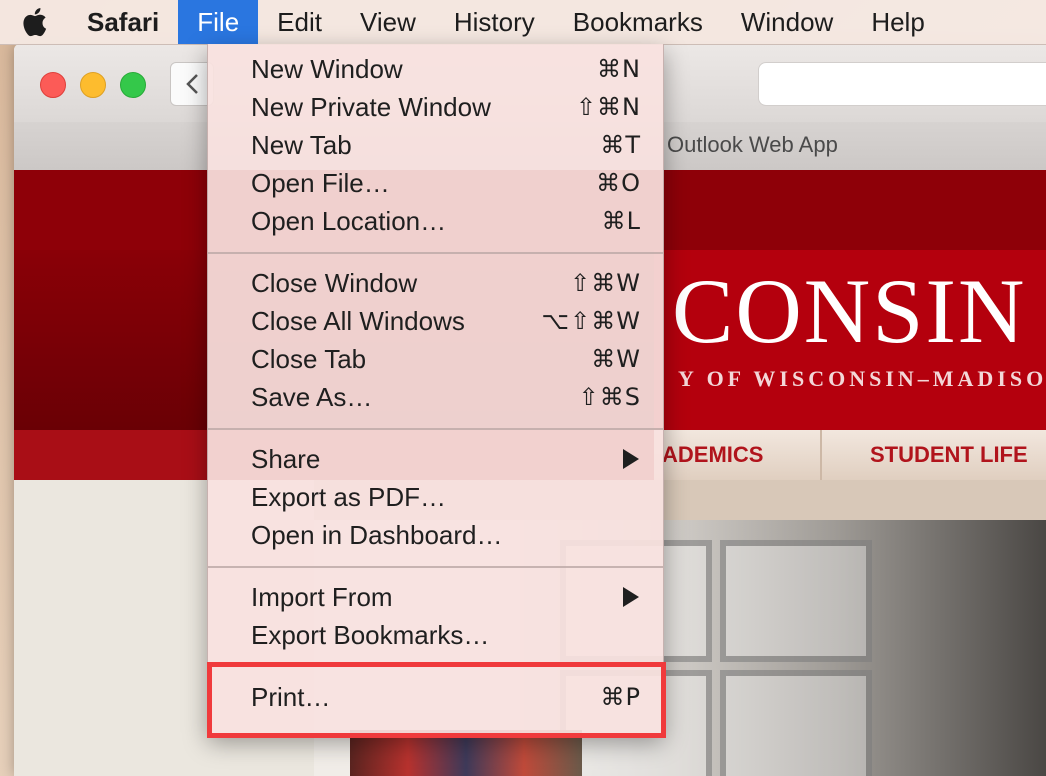  Describe the element at coordinates (605, 283) in the screenshot. I see `menu-item-shortcut: ⇧⌘W` at that location.